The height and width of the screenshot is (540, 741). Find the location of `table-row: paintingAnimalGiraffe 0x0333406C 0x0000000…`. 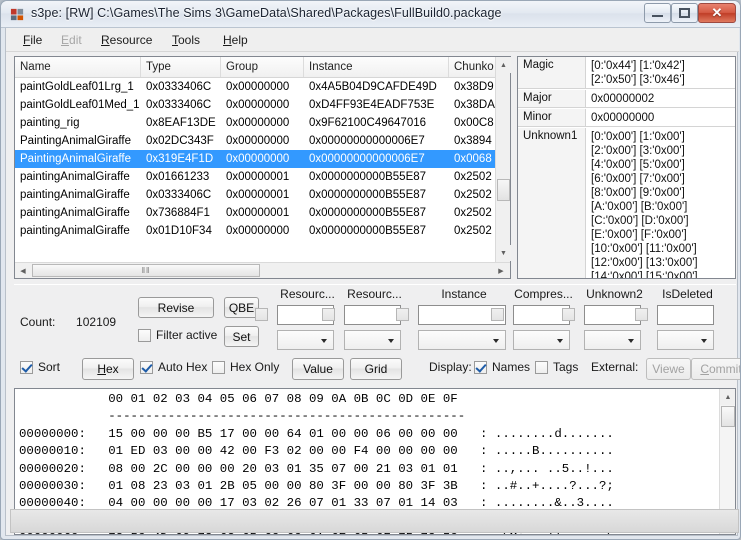

table-row: paintingAnimalGiraffe 0x0333406C 0x0000000… is located at coordinates (255, 195).